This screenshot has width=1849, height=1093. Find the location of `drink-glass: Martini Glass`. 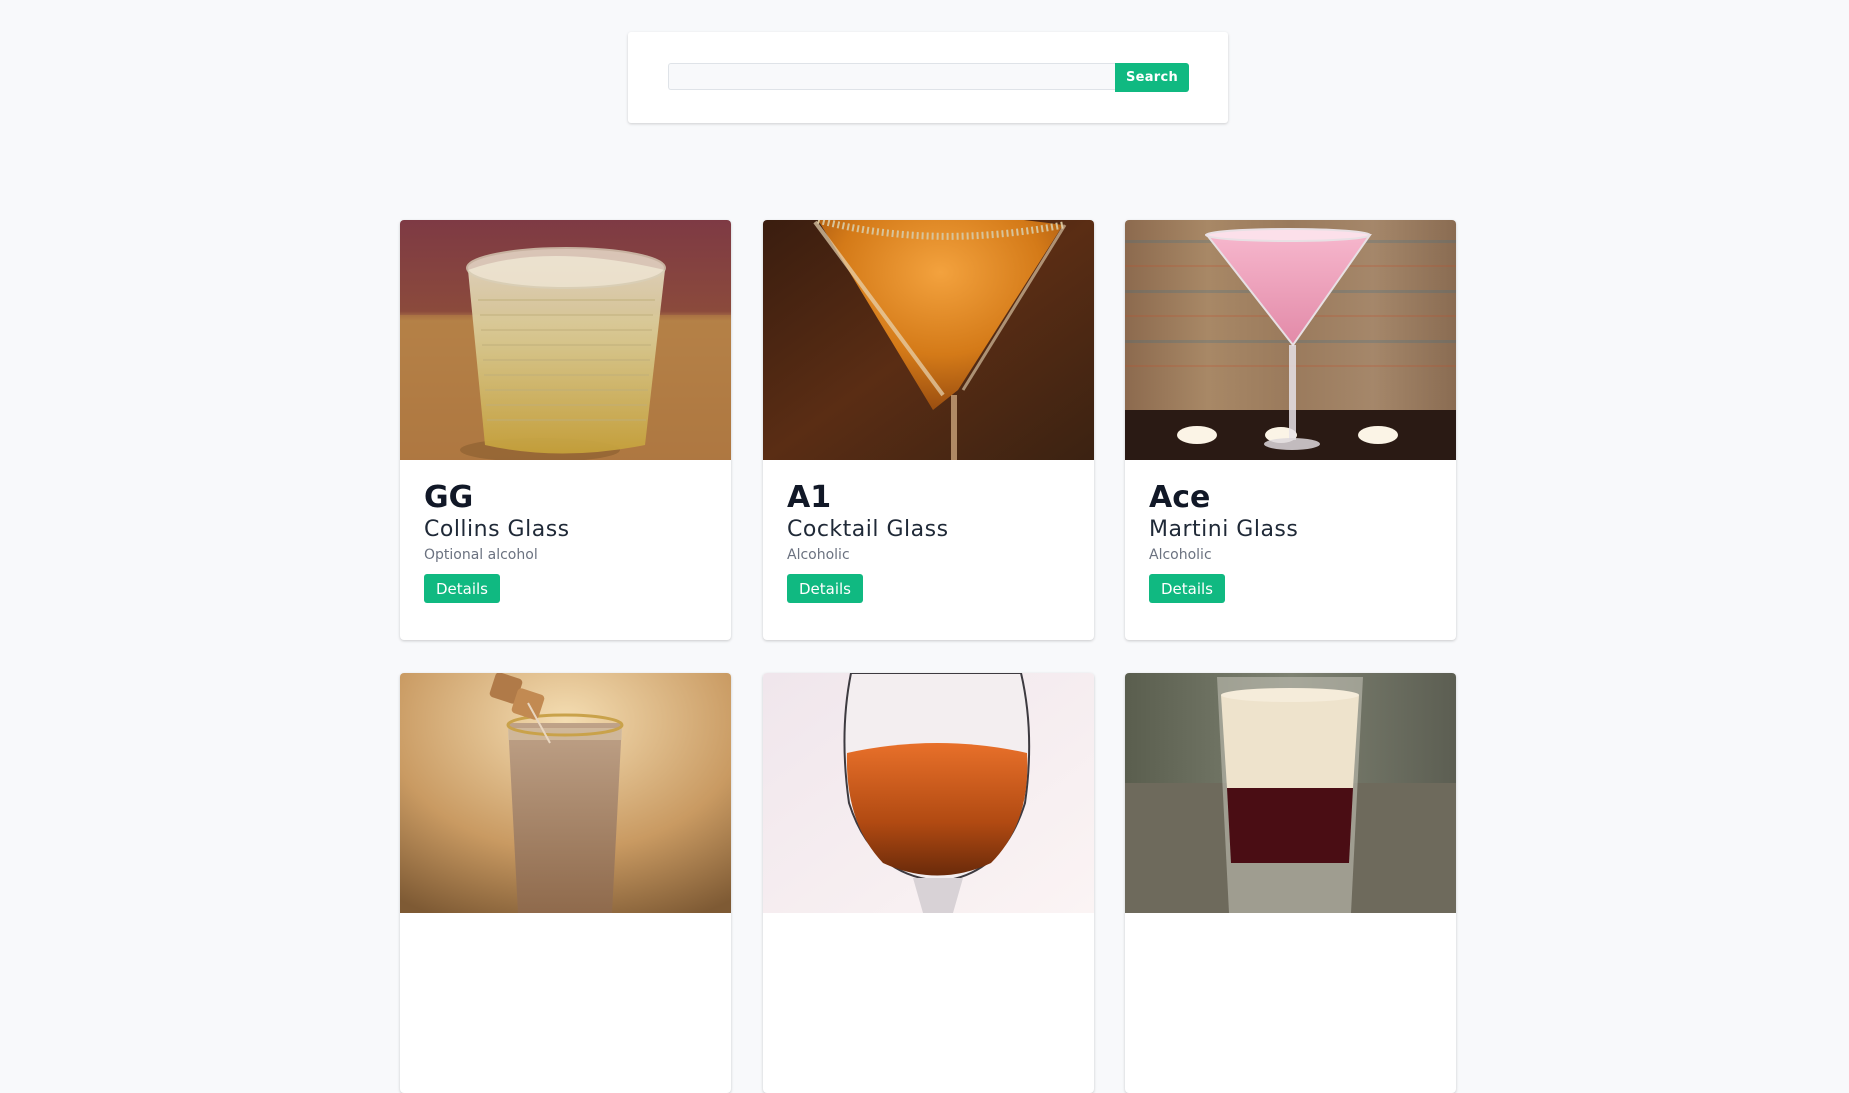

drink-glass: Martini Glass is located at coordinates (1224, 529).